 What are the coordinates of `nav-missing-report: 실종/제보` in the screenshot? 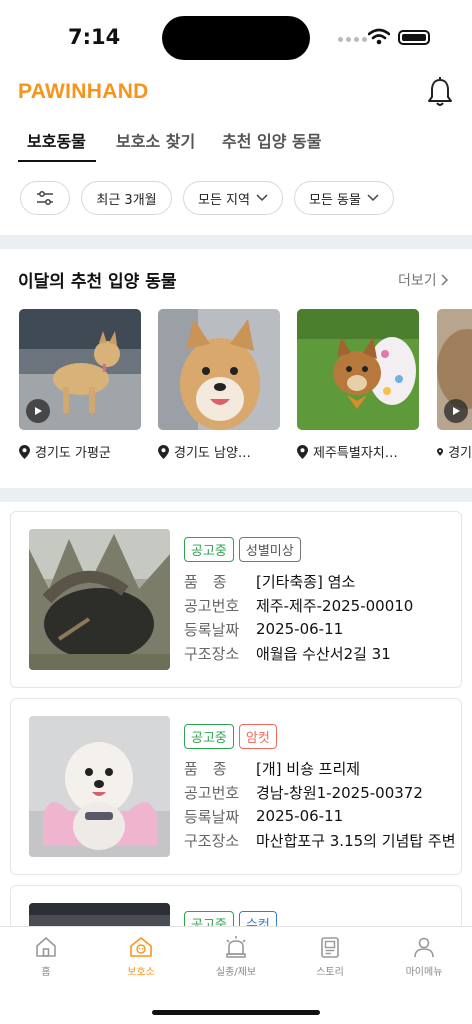 It's located at (236, 956).